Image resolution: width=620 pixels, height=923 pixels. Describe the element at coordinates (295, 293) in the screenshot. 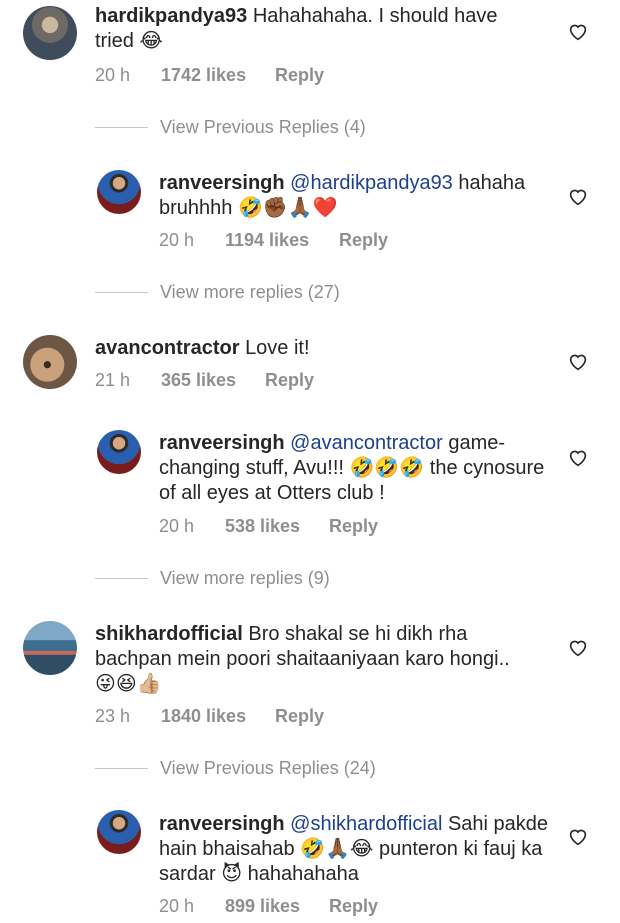

I see `view-more-replies-link: View more replies (27)` at that location.